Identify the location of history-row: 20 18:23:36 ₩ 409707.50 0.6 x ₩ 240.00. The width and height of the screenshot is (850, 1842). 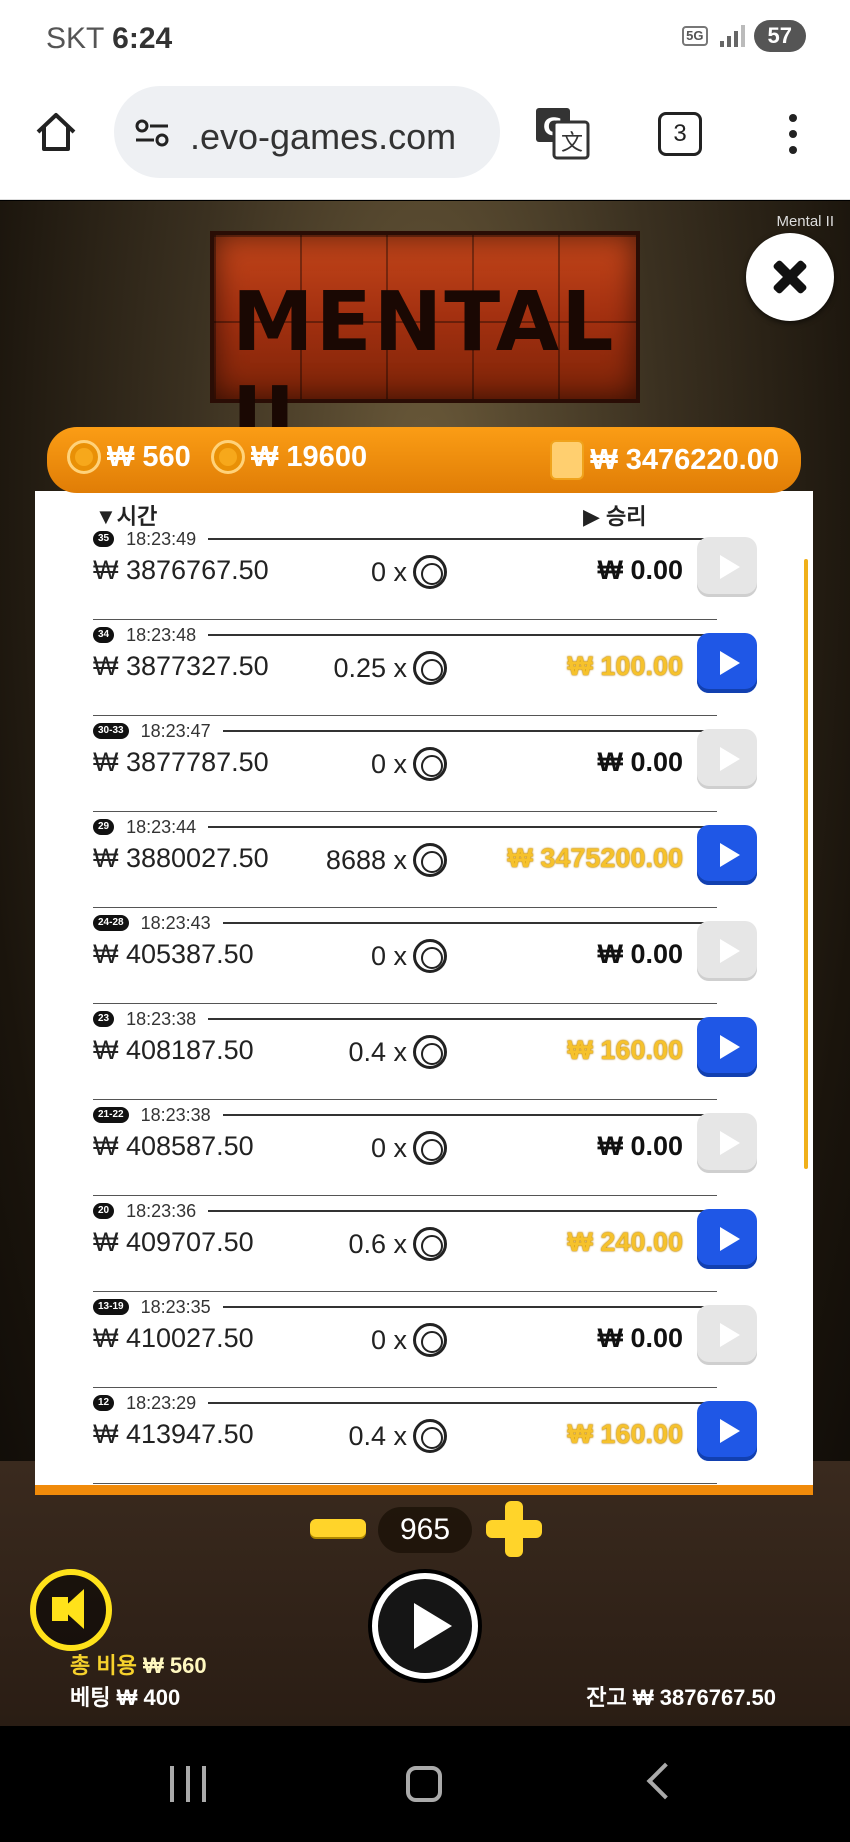
(424, 1245).